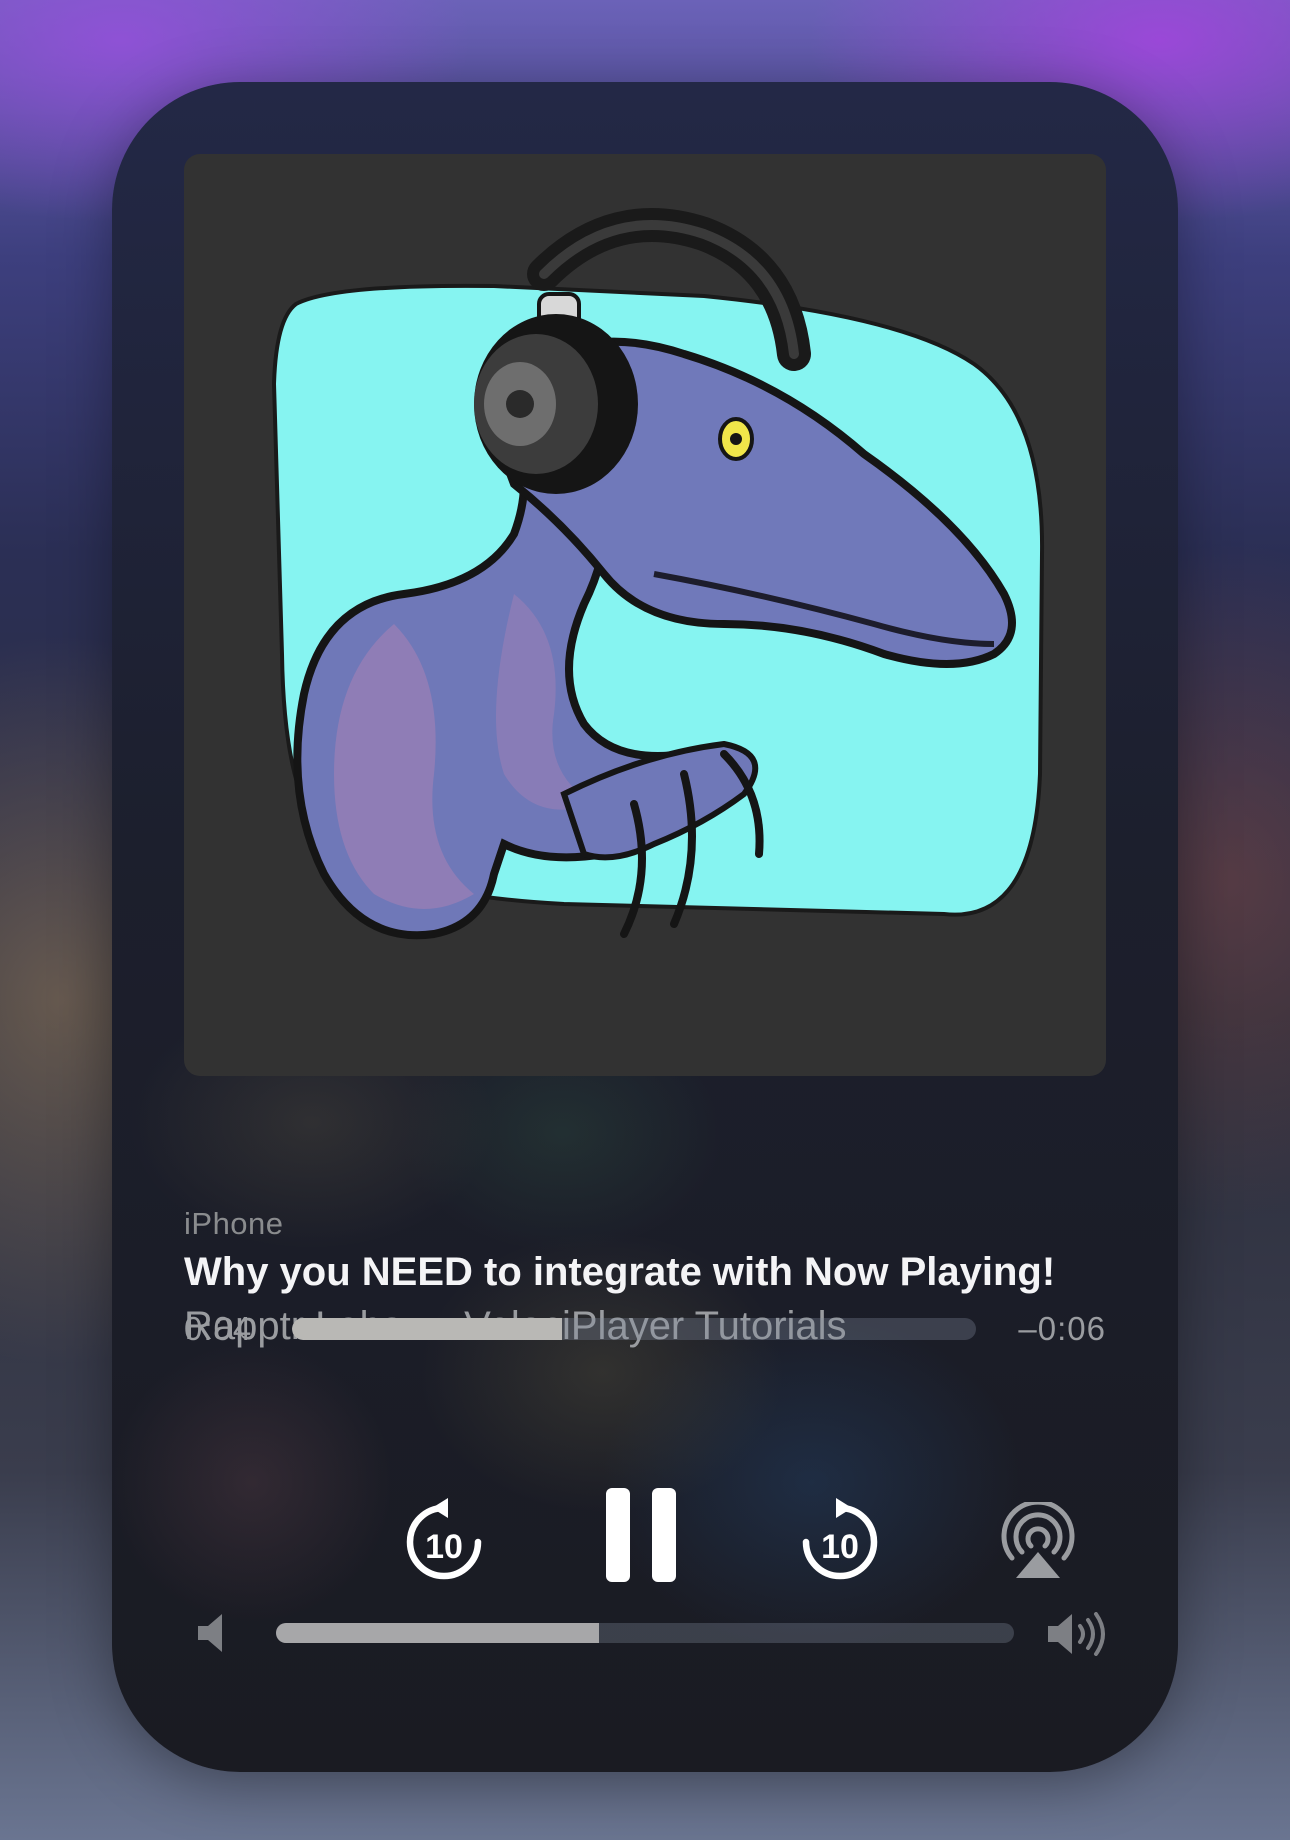  I want to click on pause-icon, so click(641, 1535).